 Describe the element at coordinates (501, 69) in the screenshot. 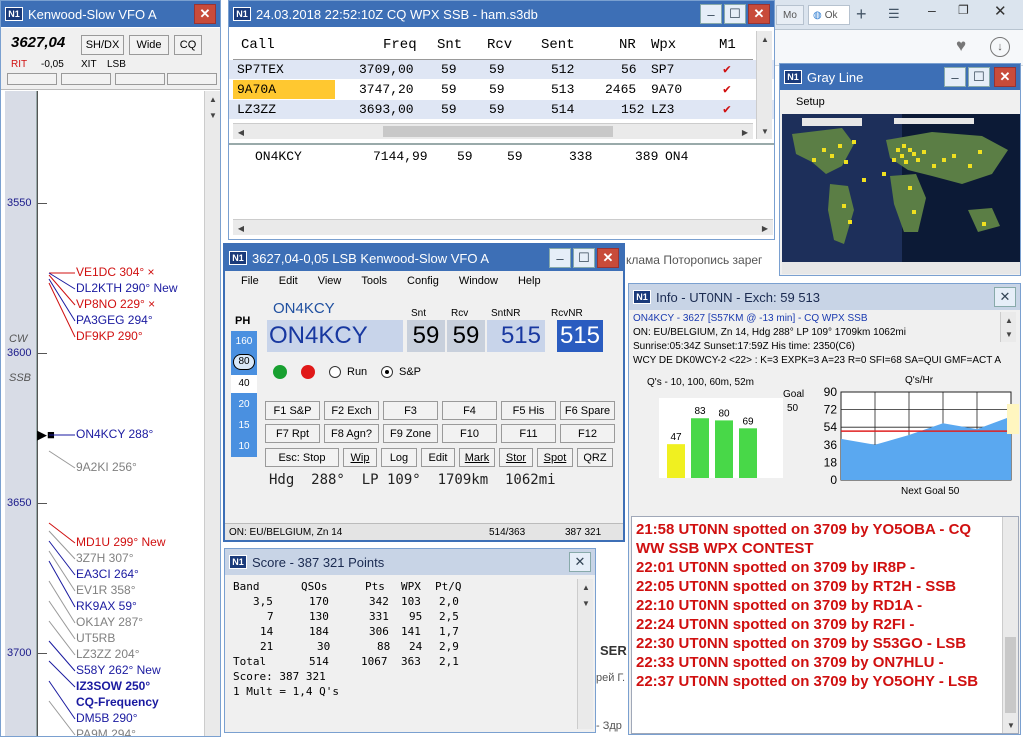

I see `table-row: SP7TEX 3709,00 59 59 512 56 SP7 ✔` at that location.